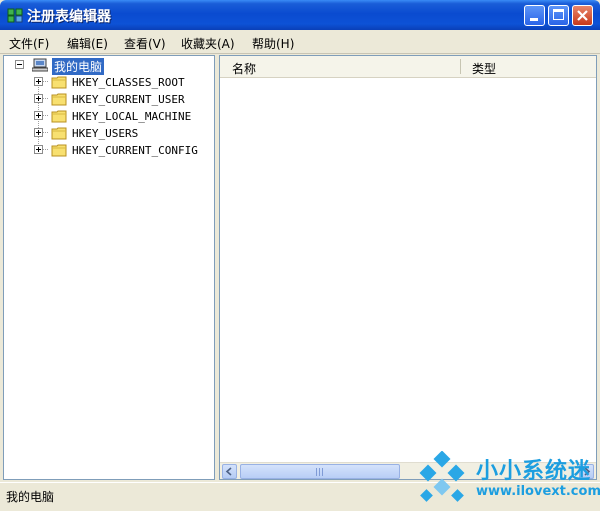 The height and width of the screenshot is (511, 600). I want to click on tree-item-hkcu: HKEY_CURRENT_USER, so click(107, 99).